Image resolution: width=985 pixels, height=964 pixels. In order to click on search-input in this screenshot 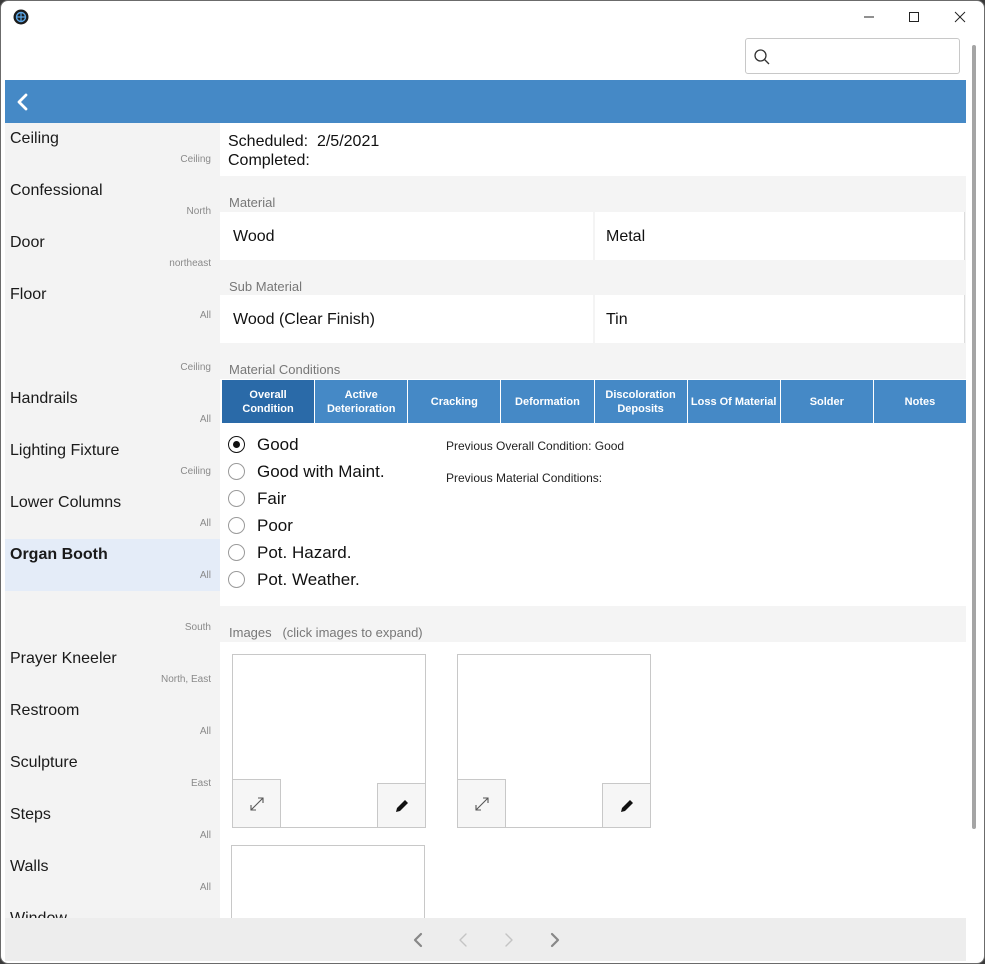, I will do `click(866, 56)`.